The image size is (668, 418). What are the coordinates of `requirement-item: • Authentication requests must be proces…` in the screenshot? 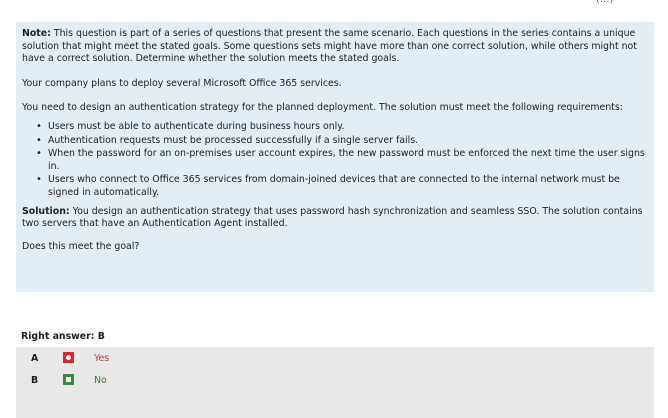 It's located at (335, 141).